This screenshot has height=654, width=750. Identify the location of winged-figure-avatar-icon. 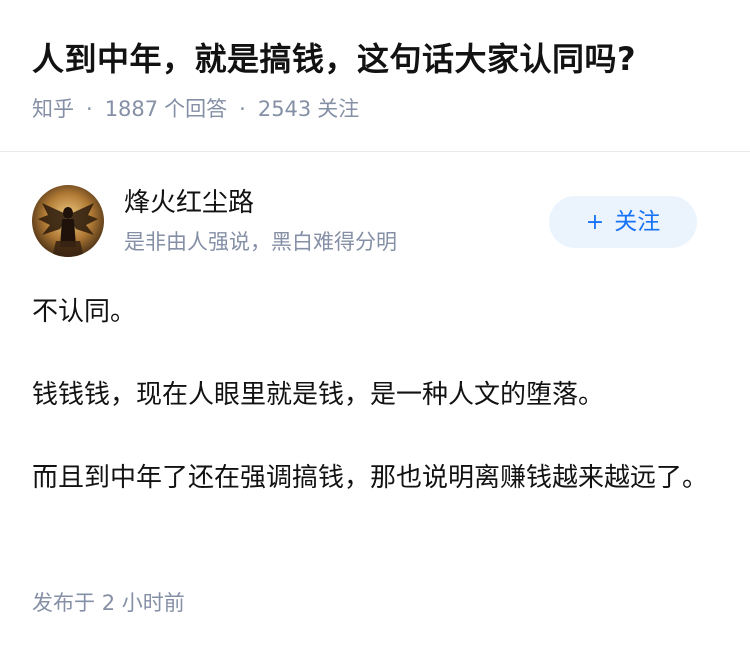
(68, 221).